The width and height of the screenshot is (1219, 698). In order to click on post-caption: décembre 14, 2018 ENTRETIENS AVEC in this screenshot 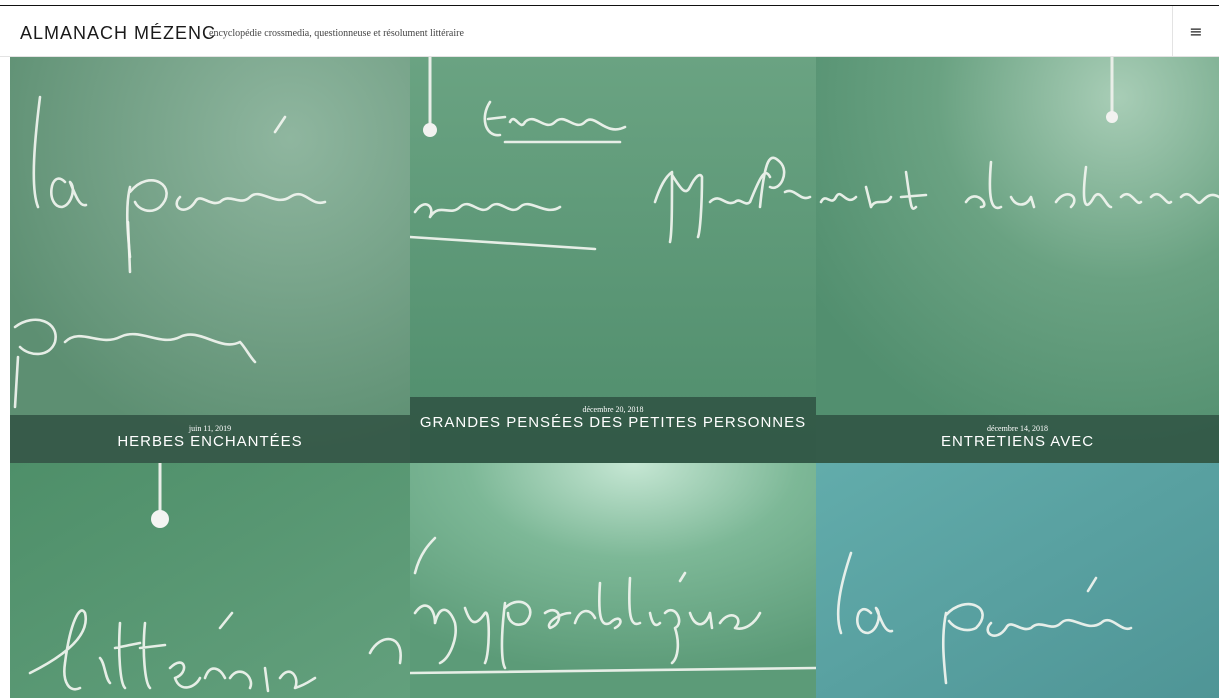, I will do `click(1017, 439)`.